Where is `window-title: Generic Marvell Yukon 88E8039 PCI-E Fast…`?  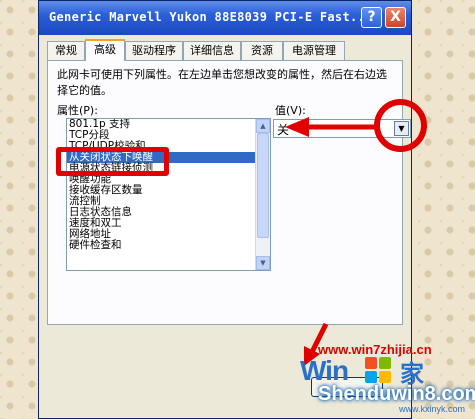 window-title: Generic Marvell Yukon 88E8039 PCI-E Fast… is located at coordinates (211, 17).